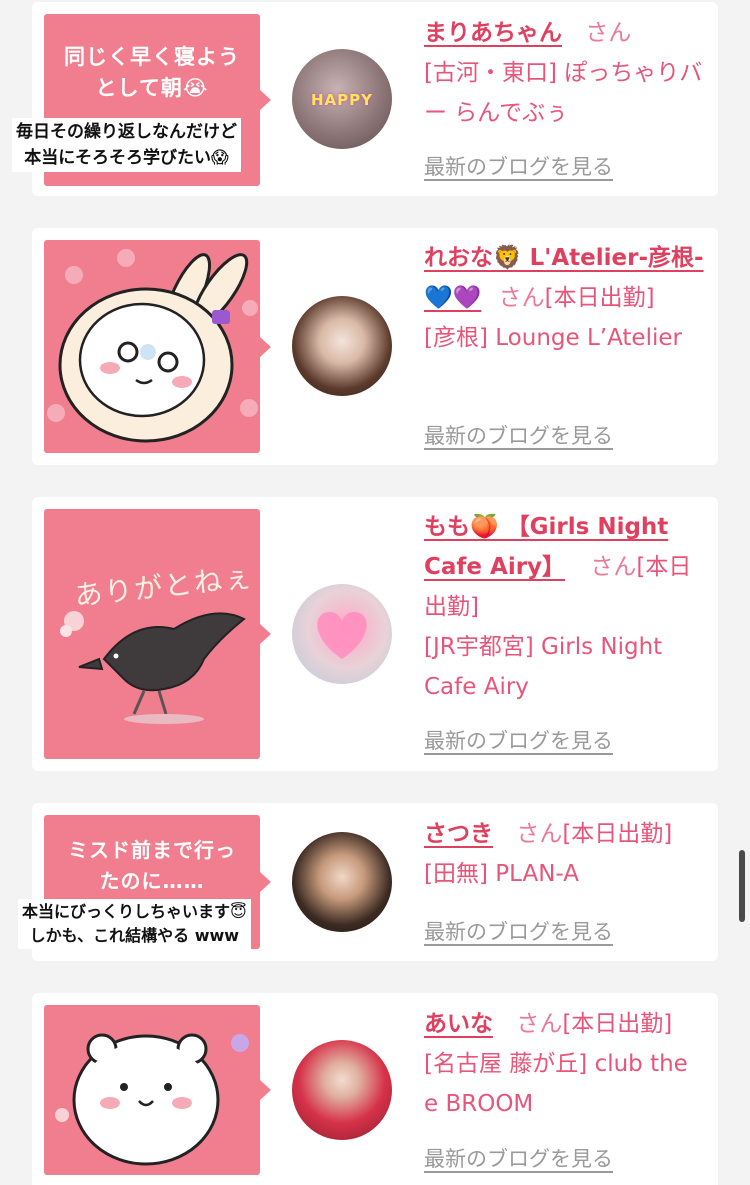  Describe the element at coordinates (556, 1084) in the screenshot. I see `shop-name: [名古屋 藤が丘] club the e BROOM` at that location.